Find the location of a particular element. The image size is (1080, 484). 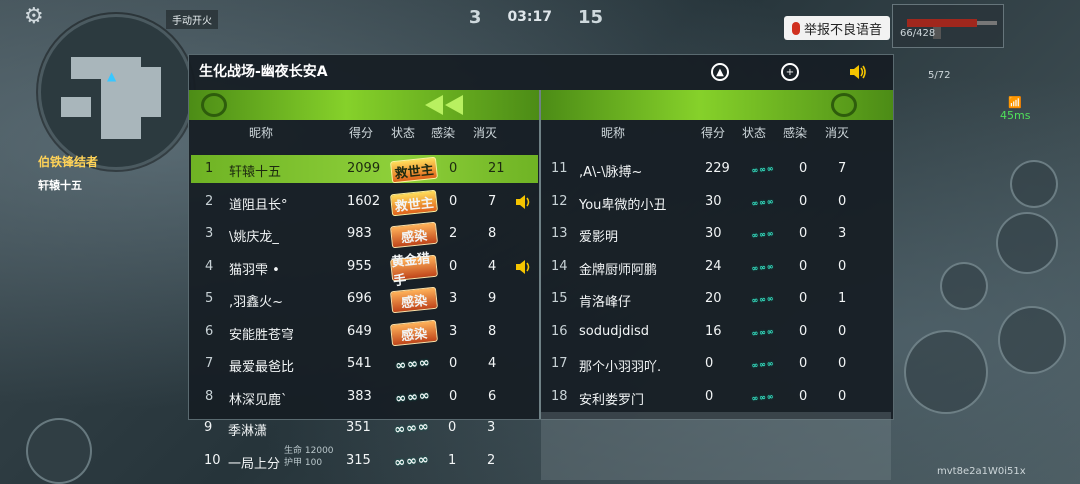

score-right: 15 is located at coordinates (591, 17).